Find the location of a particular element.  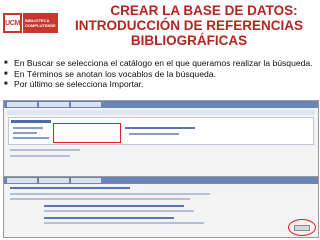

results-heading is located at coordinates (70, 188).